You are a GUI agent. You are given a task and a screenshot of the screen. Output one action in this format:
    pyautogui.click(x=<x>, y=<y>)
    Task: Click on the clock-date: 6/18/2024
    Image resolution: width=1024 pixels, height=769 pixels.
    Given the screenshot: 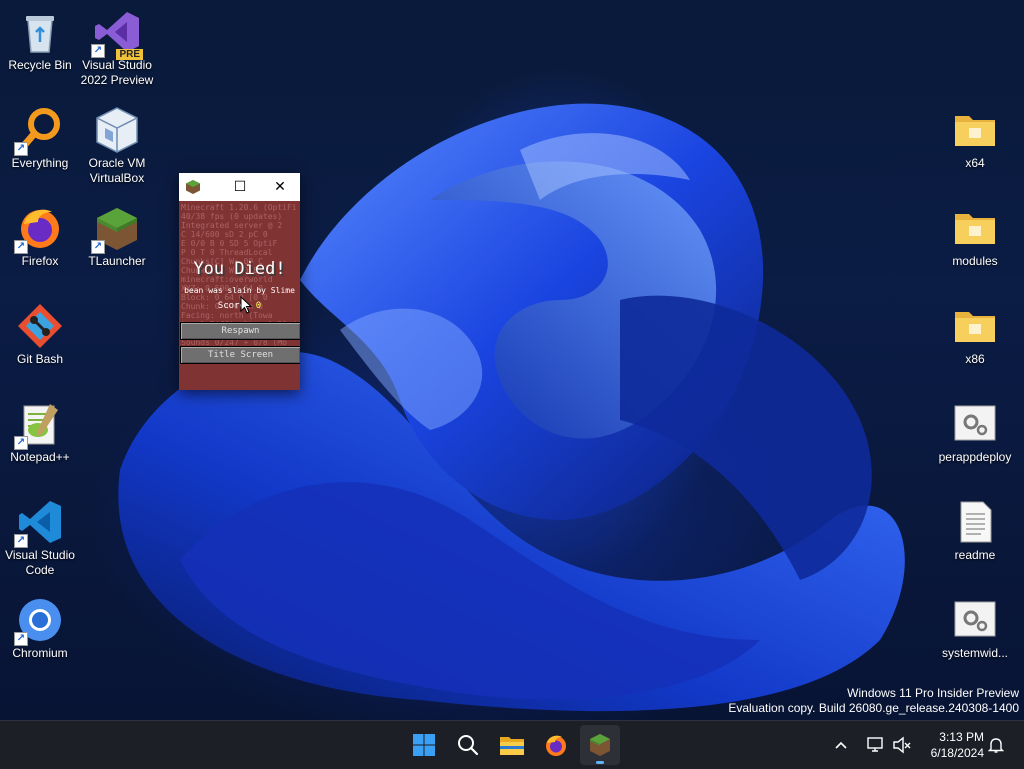 What is the action you would take?
    pyautogui.click(x=957, y=753)
    